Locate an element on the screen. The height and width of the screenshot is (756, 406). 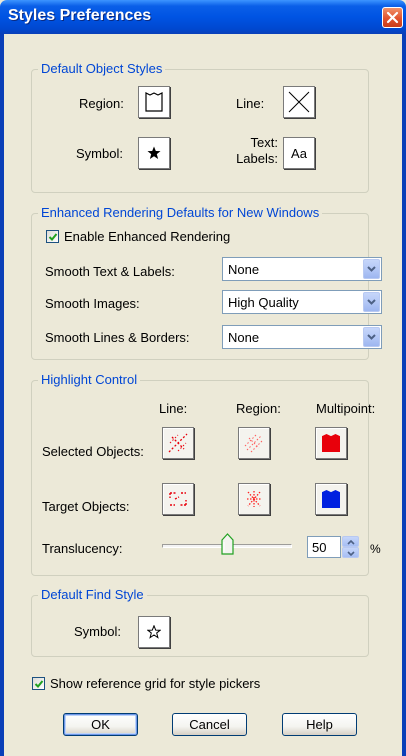
smooth-lines-dropdown-button is located at coordinates (371, 337).